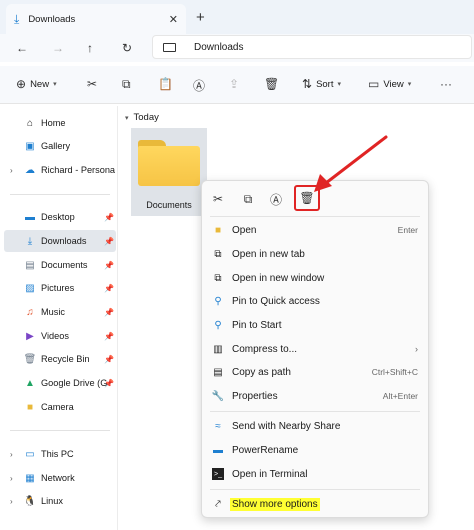  I want to click on new-tab-icon: ⧉, so click(218, 254).